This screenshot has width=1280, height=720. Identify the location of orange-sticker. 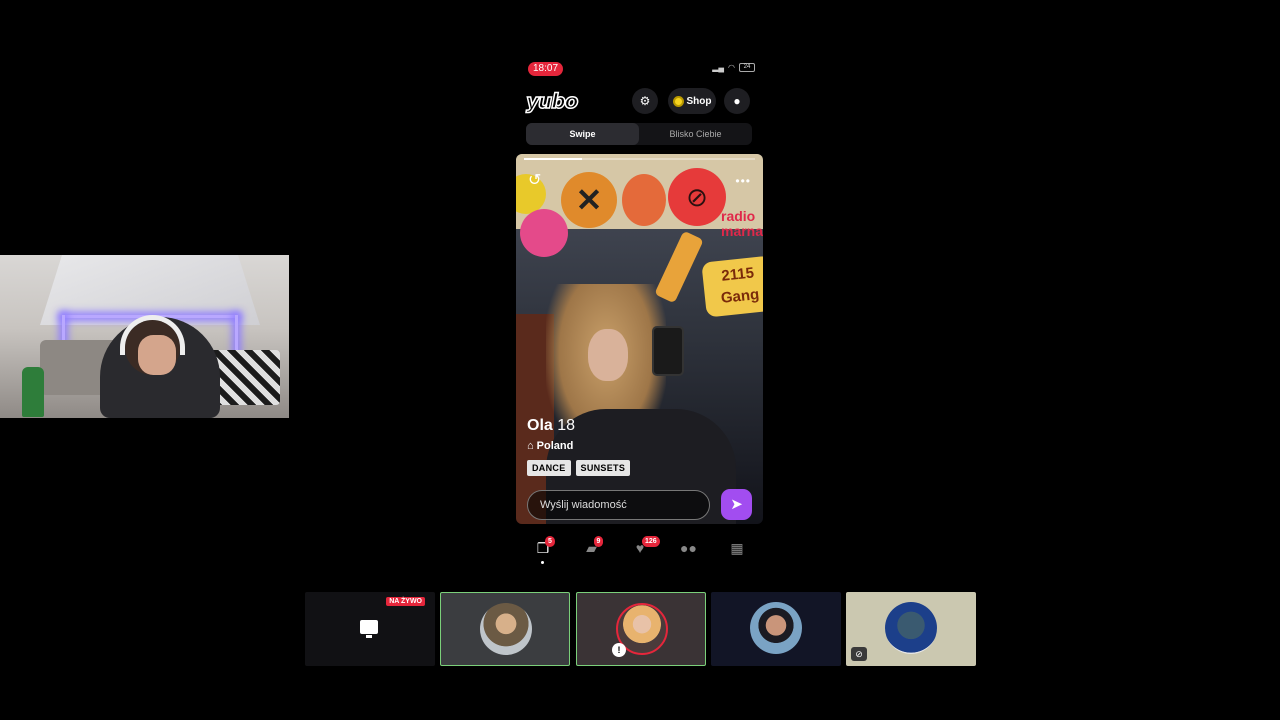
(644, 200).